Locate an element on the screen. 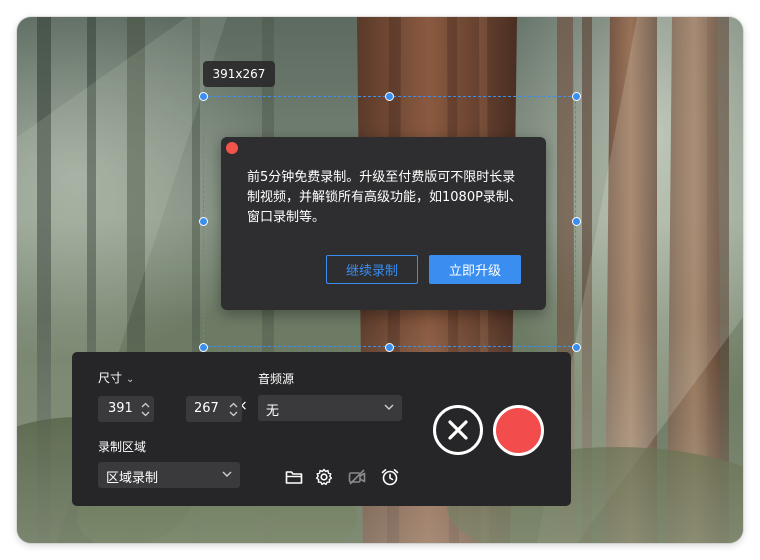 This screenshot has width=760, height=560. height-input: 267 is located at coordinates (214, 409).